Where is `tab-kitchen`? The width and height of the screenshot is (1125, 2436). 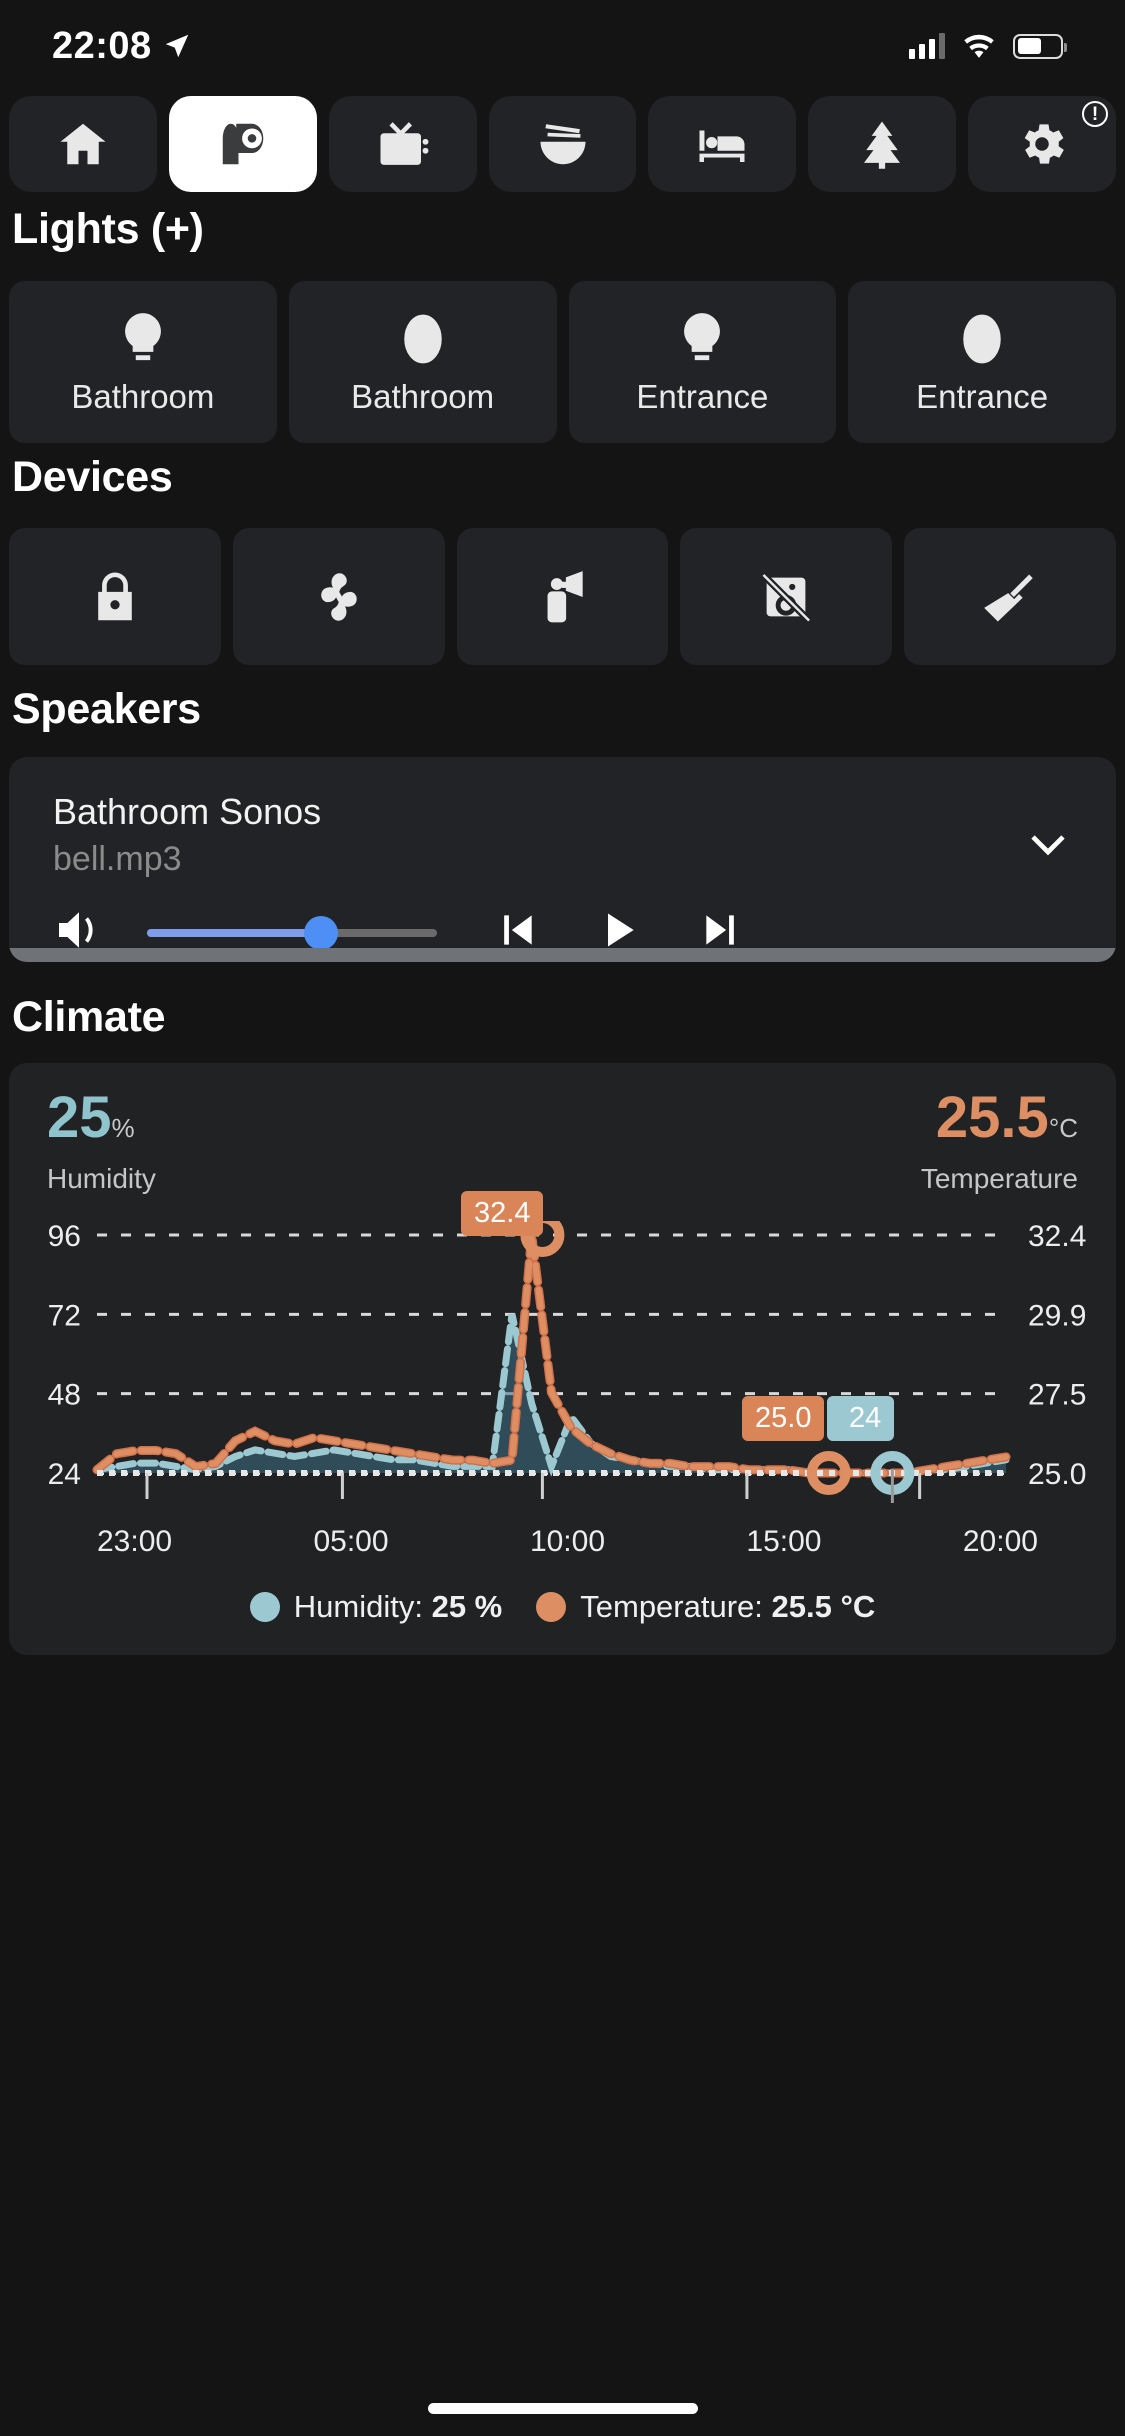
tab-kitchen is located at coordinates (562, 144).